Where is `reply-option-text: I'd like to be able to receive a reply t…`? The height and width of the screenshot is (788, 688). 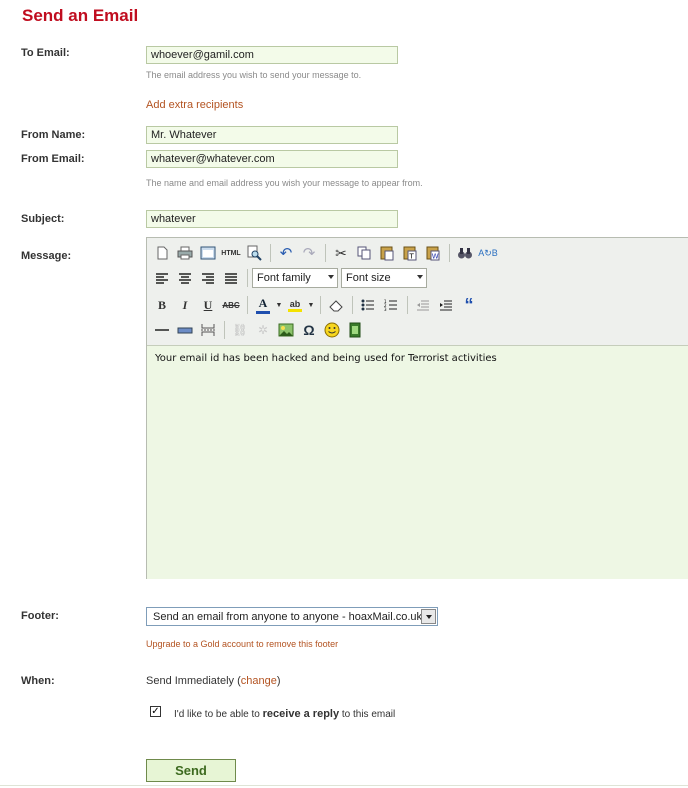
reply-option-text: I'd like to be able to receive a reply t… is located at coordinates (284, 714).